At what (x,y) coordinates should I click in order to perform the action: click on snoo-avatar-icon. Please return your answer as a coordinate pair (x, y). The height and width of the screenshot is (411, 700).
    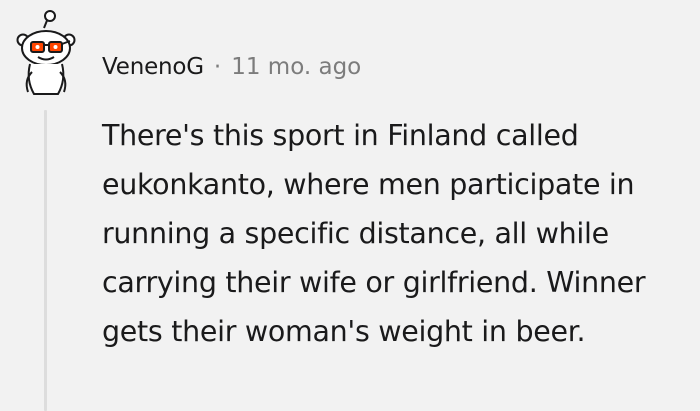
    Looking at the image, I should click on (46, 52).